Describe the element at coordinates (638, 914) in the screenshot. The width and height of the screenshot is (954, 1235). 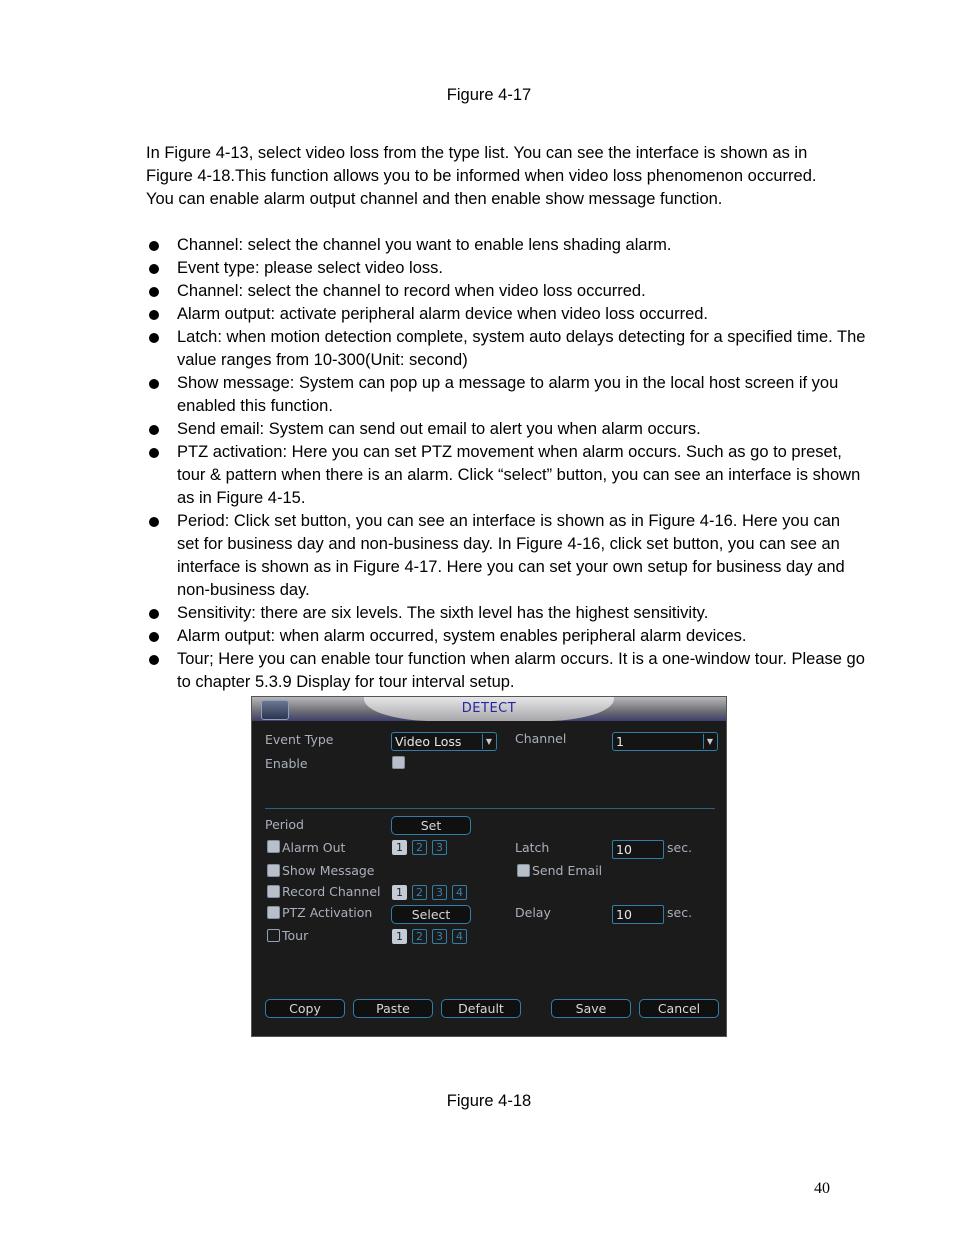
I see `delay-input: 10` at that location.